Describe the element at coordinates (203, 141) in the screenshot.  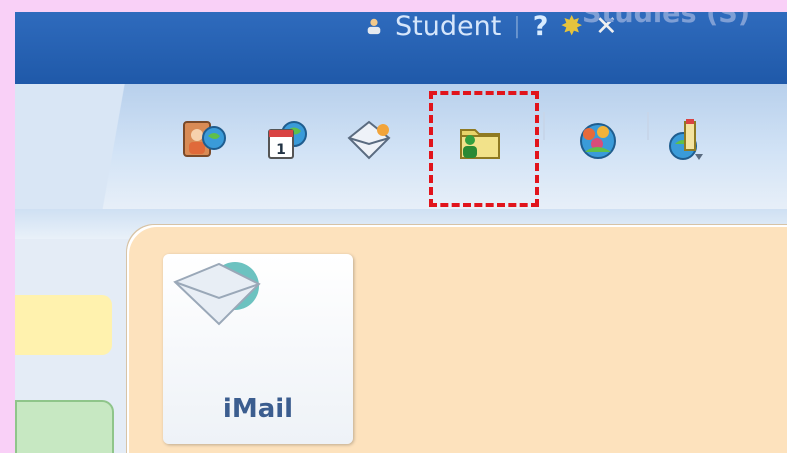
I see `contacts-icon` at that location.